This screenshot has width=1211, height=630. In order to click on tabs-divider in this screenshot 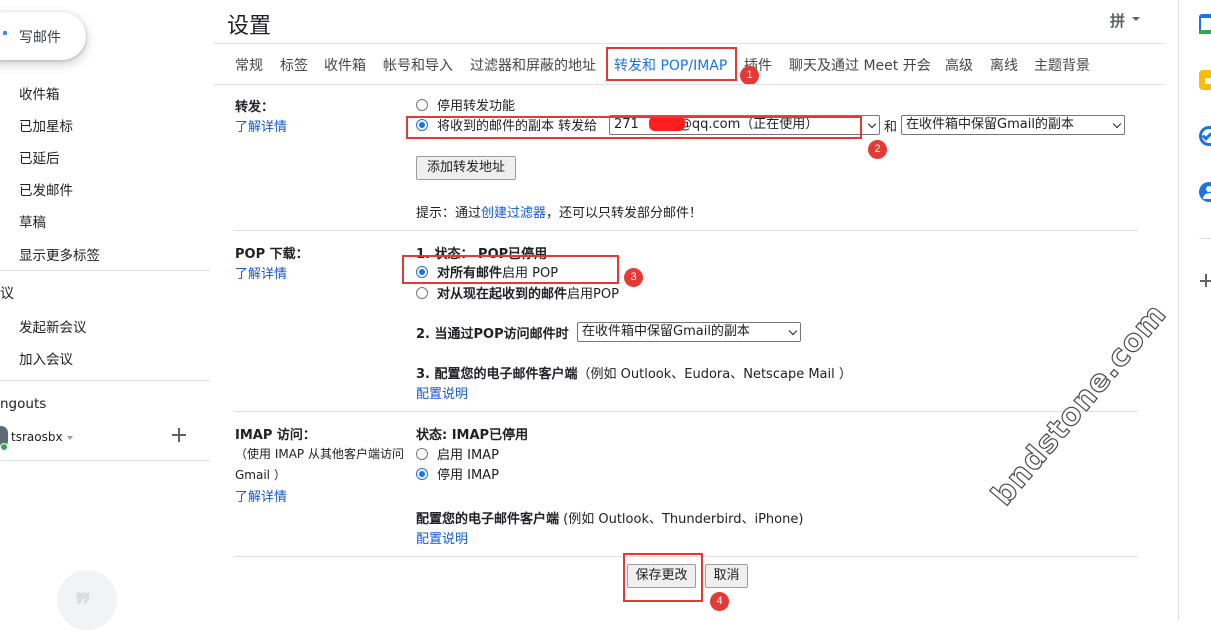, I will do `click(688, 84)`.